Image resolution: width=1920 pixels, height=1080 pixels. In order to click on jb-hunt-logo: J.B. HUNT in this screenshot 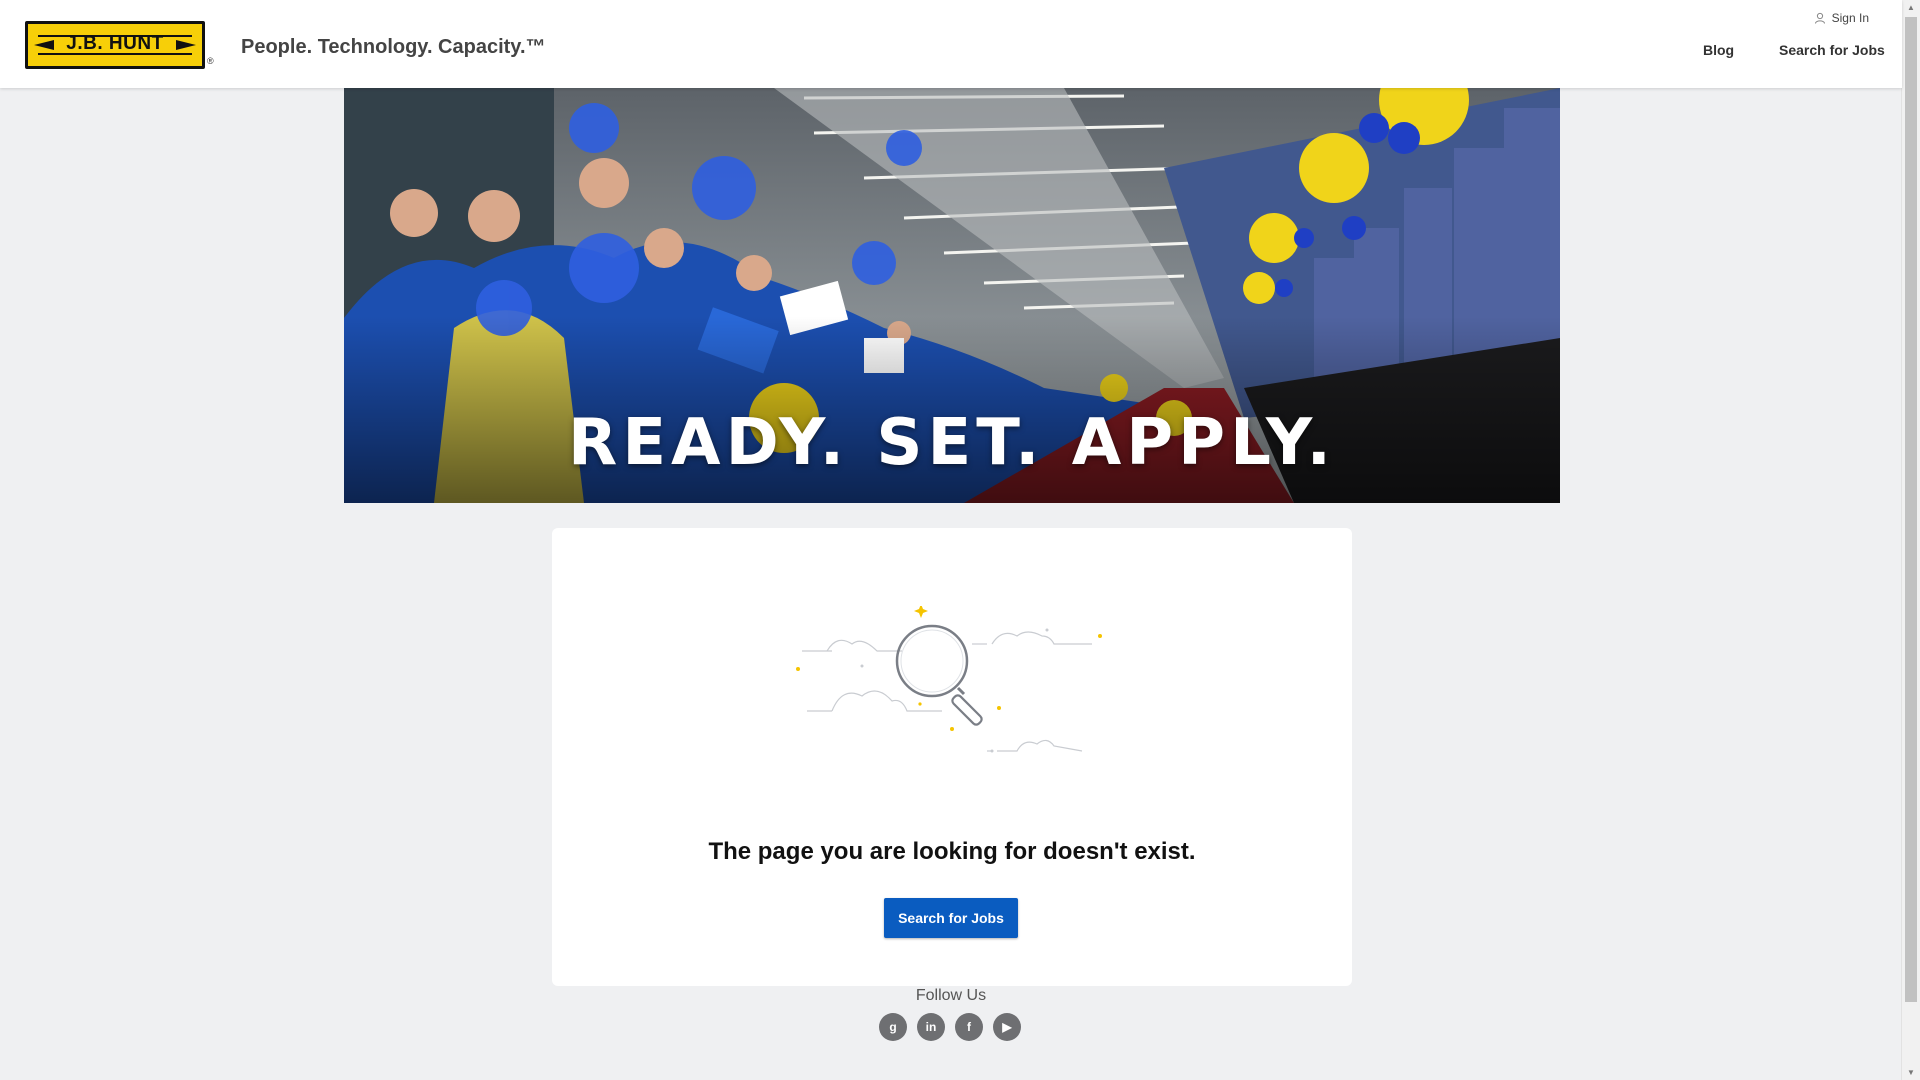, I will do `click(115, 45)`.